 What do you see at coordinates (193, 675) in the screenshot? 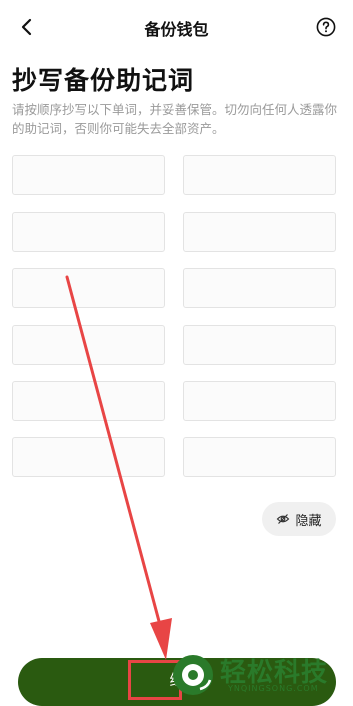
I see `watermark-logo-icon` at bounding box center [193, 675].